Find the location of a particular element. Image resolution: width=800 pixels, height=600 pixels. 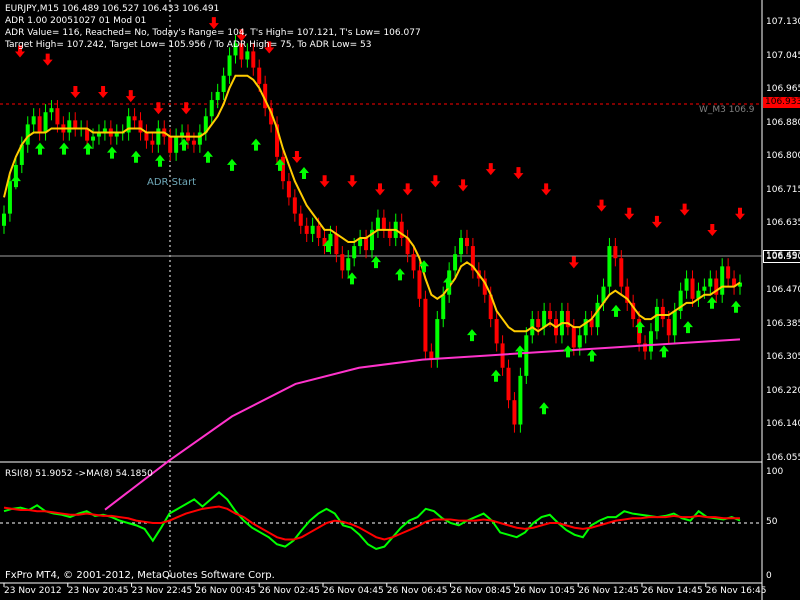

y-tick-label: 106.220 is located at coordinates (783, 391).